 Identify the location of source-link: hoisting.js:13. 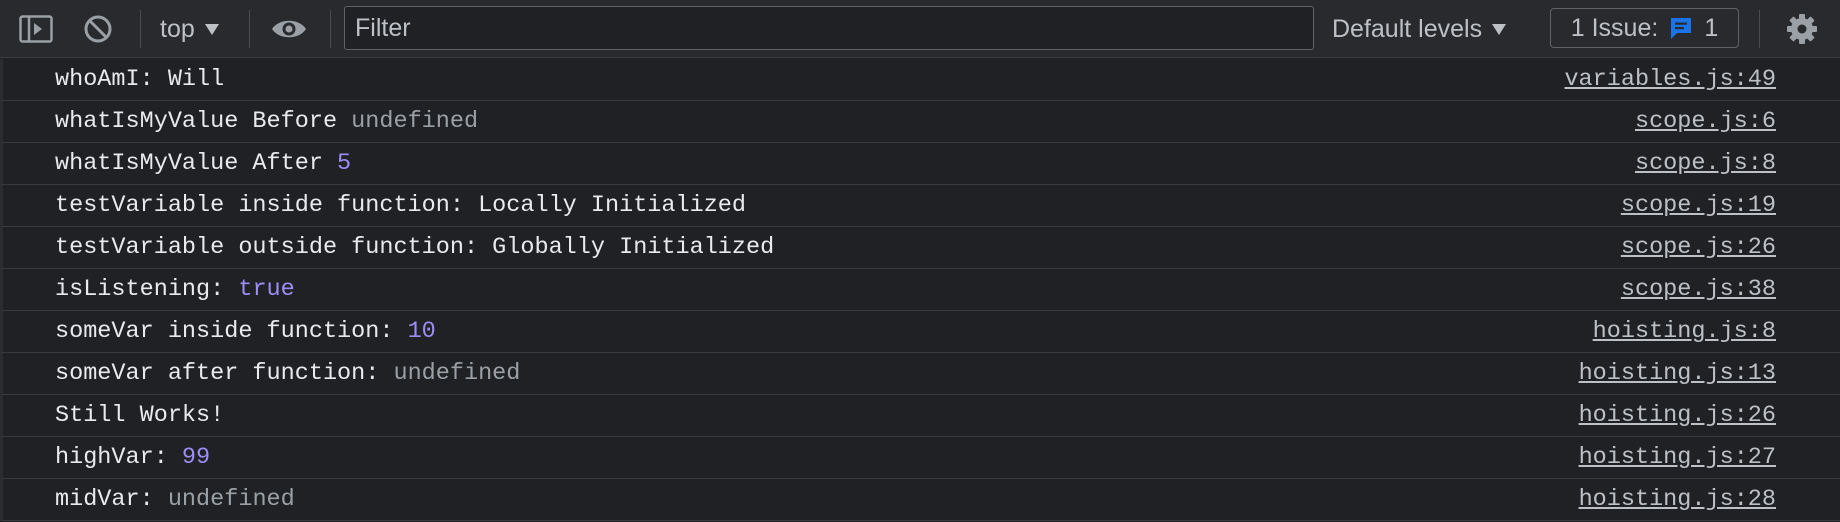
(1677, 373).